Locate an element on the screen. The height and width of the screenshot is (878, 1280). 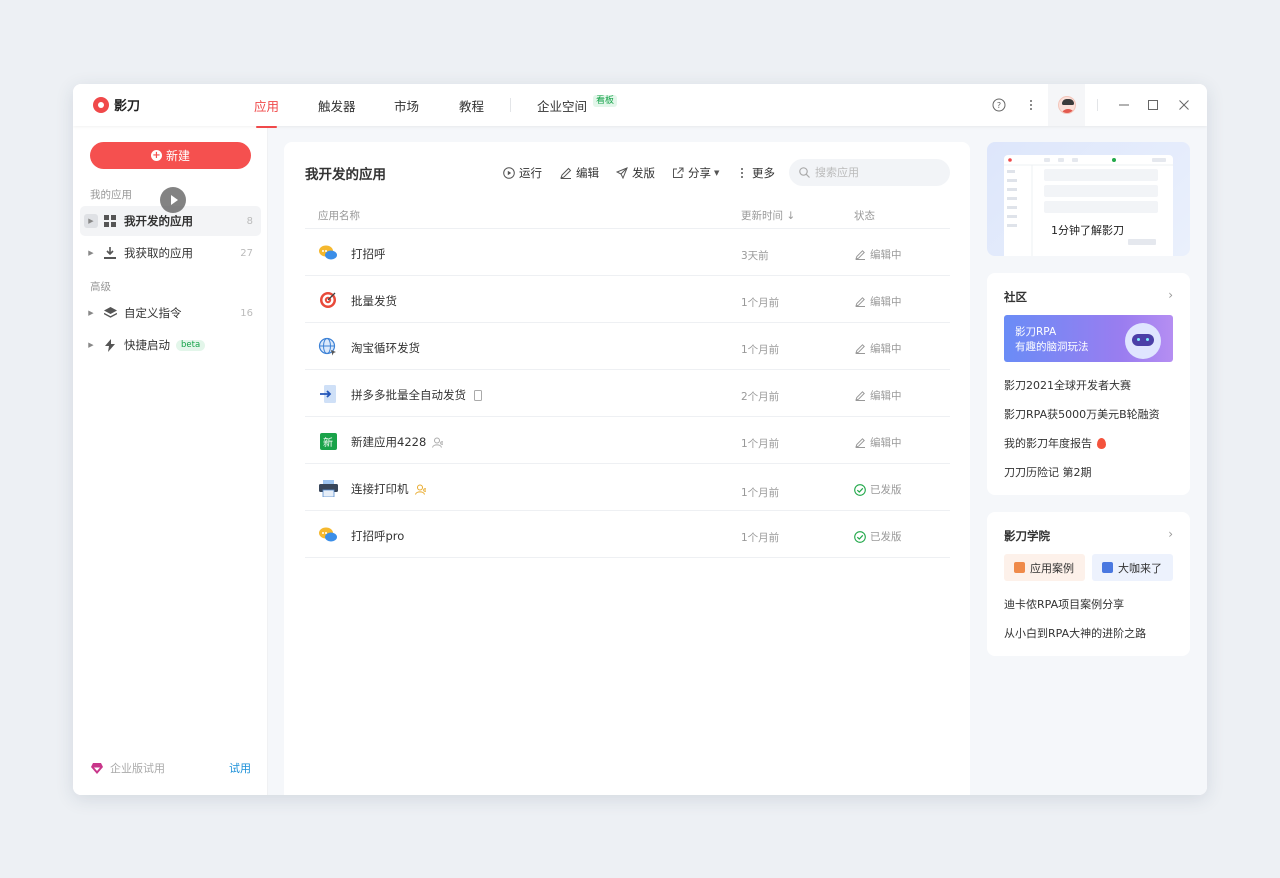
academy-link: 从小白到RPA大神的进阶之路 is located at coordinates (1075, 633).